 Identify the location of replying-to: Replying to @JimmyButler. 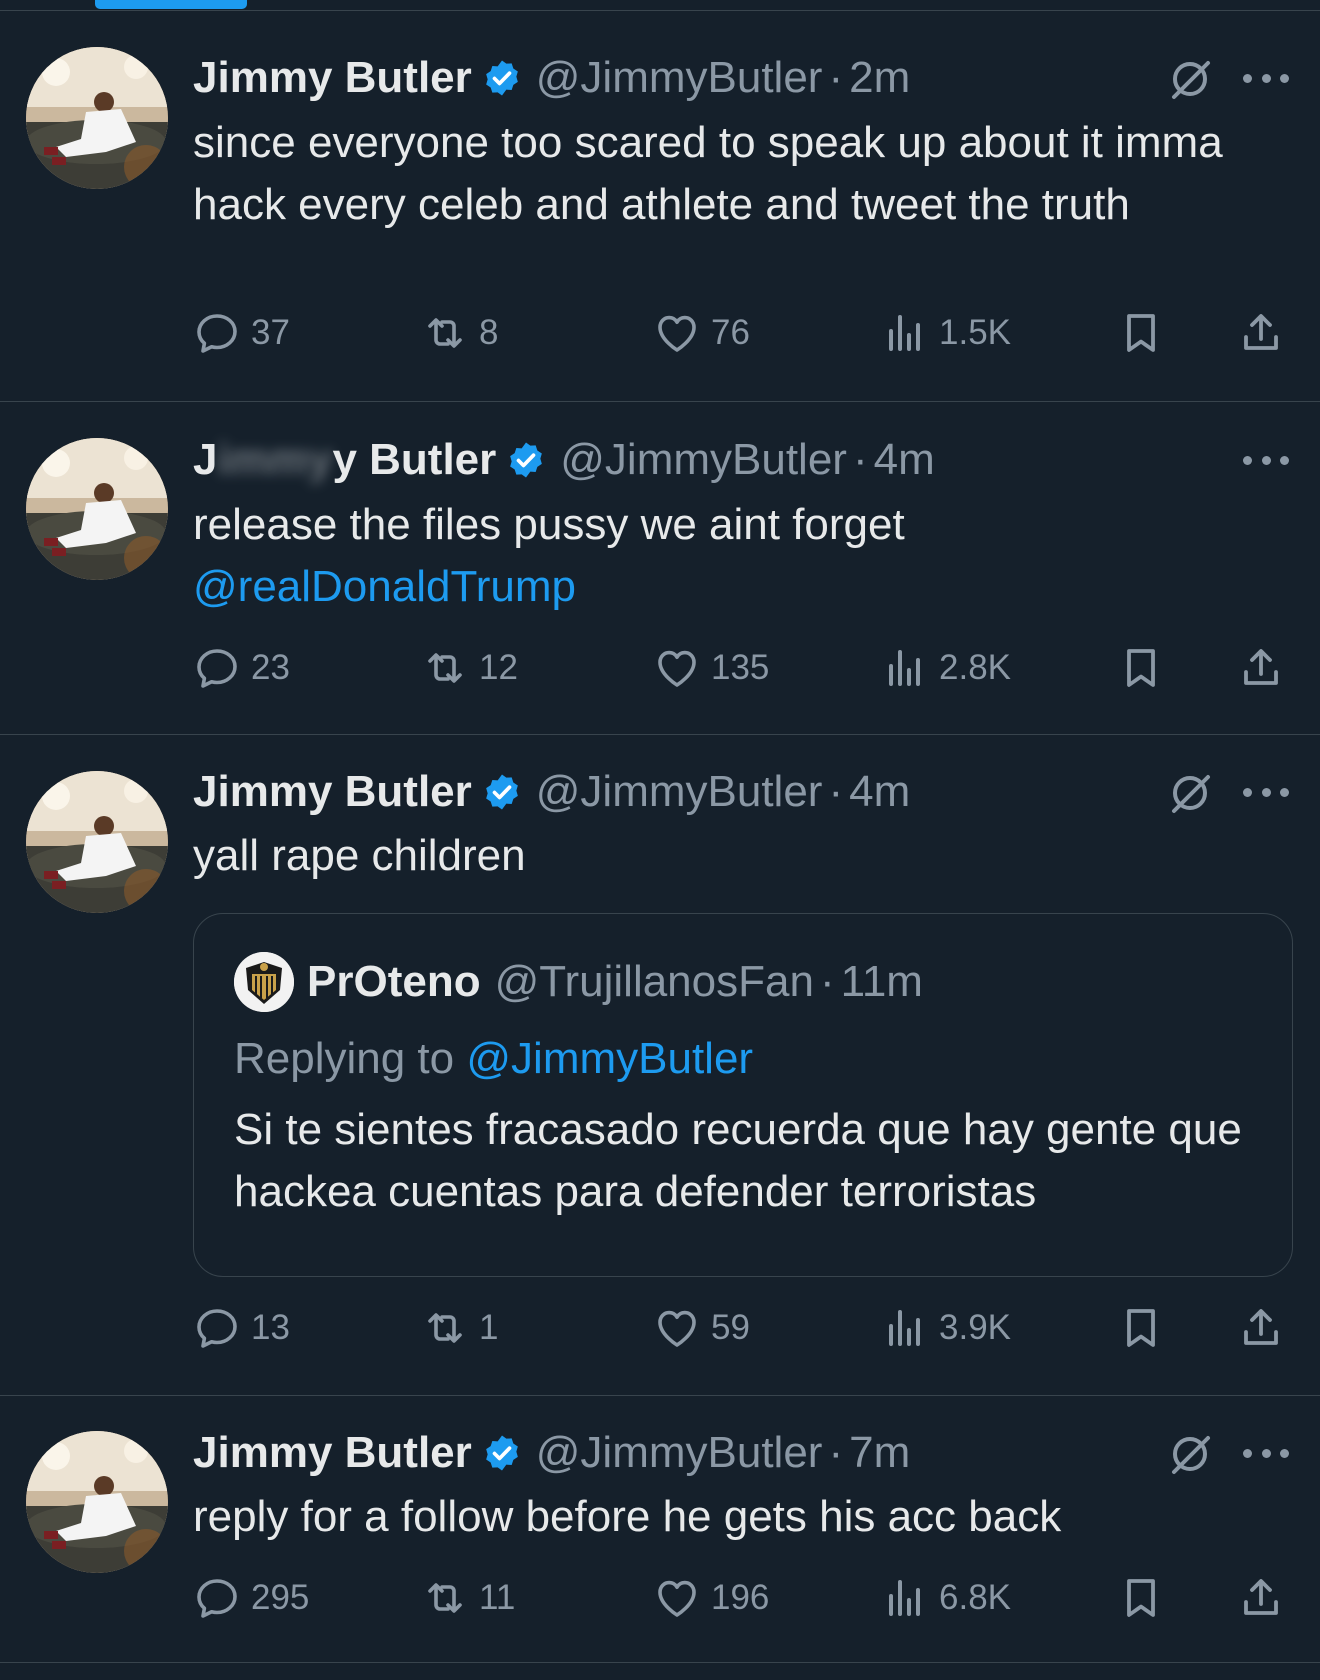
(493, 1059).